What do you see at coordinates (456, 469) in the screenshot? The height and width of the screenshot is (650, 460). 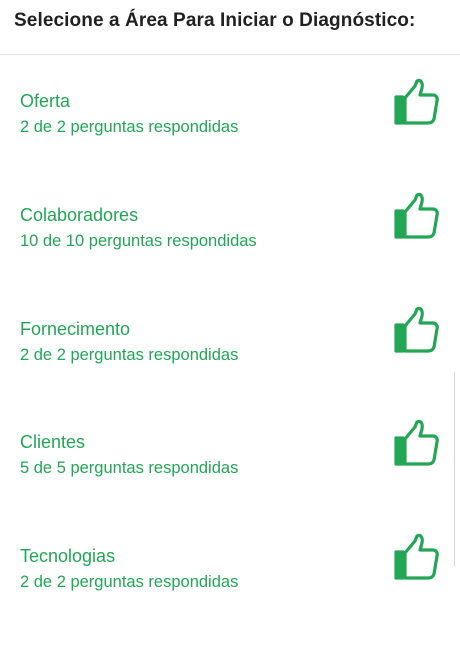 I see `scrollbar` at bounding box center [456, 469].